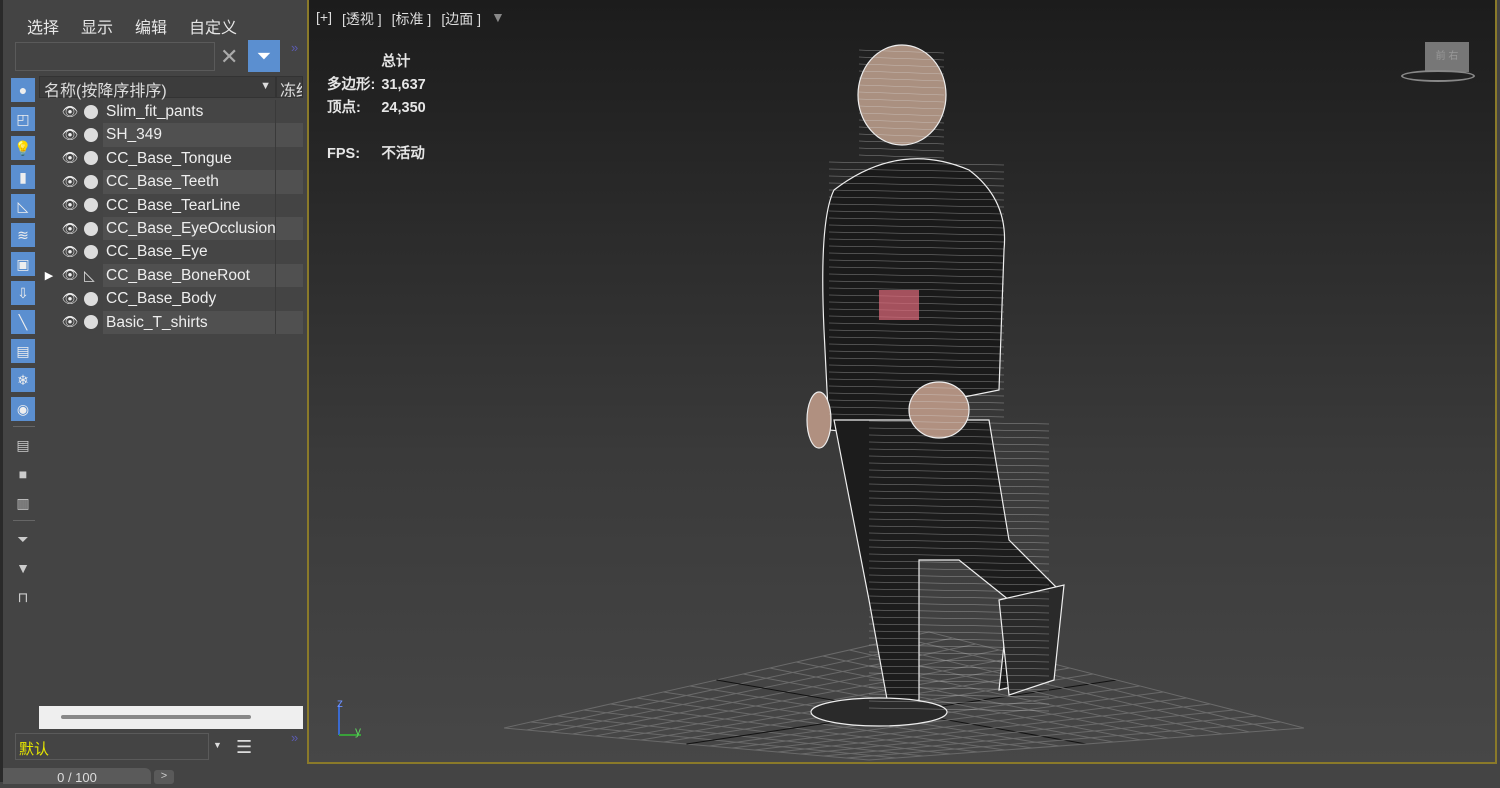 This screenshot has width=1500, height=788. Describe the element at coordinates (244, 747) in the screenshot. I see `layers-icon: ☰` at that location.